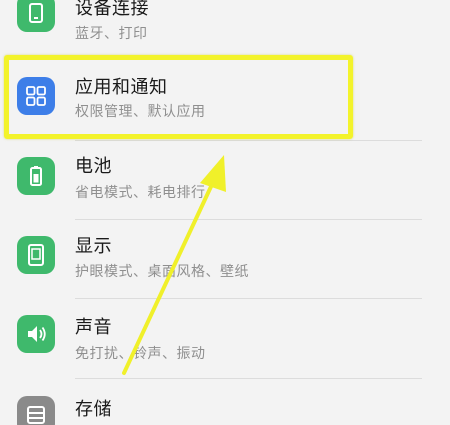 The image size is (450, 425). Describe the element at coordinates (174, 265) in the screenshot. I see `annotation-arrow-icon` at that location.